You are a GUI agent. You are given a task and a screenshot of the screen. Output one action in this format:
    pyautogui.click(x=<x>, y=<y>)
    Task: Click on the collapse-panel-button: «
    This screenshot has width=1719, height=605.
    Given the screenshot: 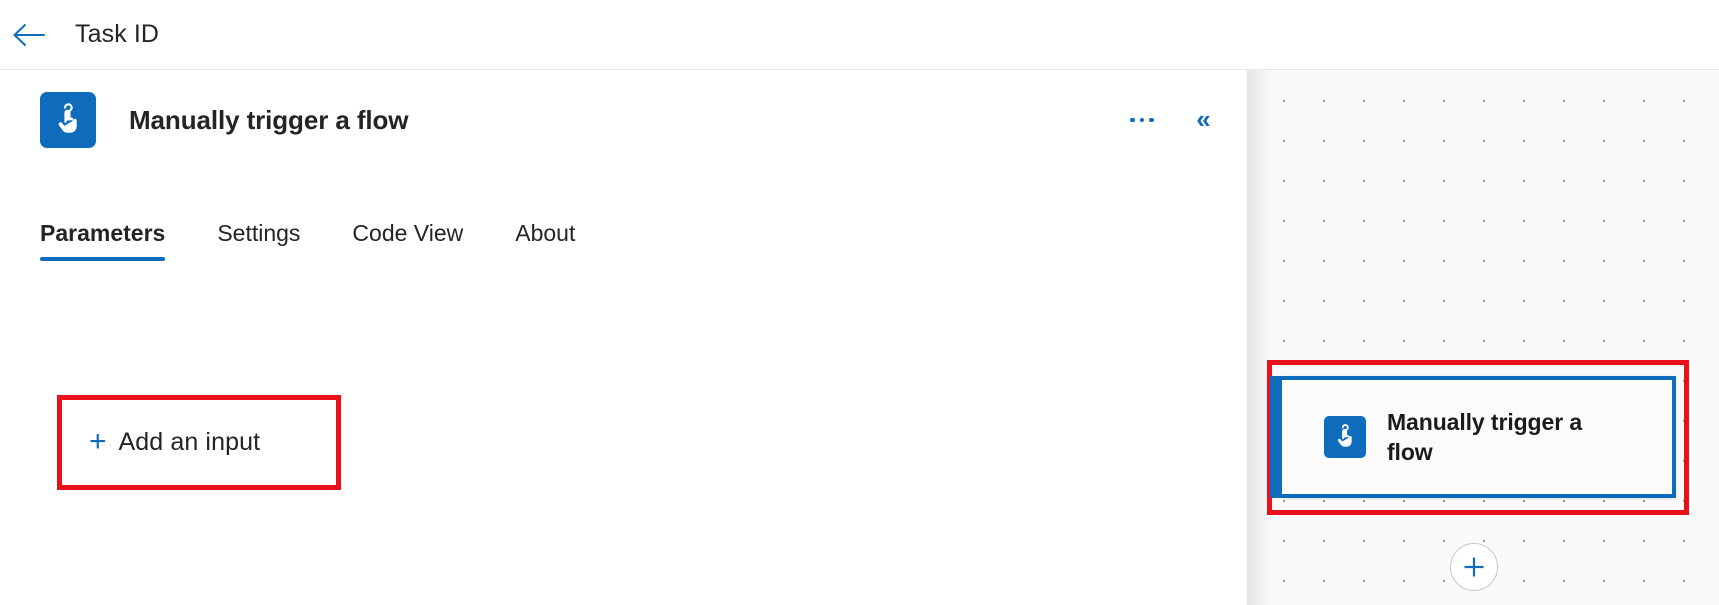 What is the action you would take?
    pyautogui.click(x=1202, y=120)
    